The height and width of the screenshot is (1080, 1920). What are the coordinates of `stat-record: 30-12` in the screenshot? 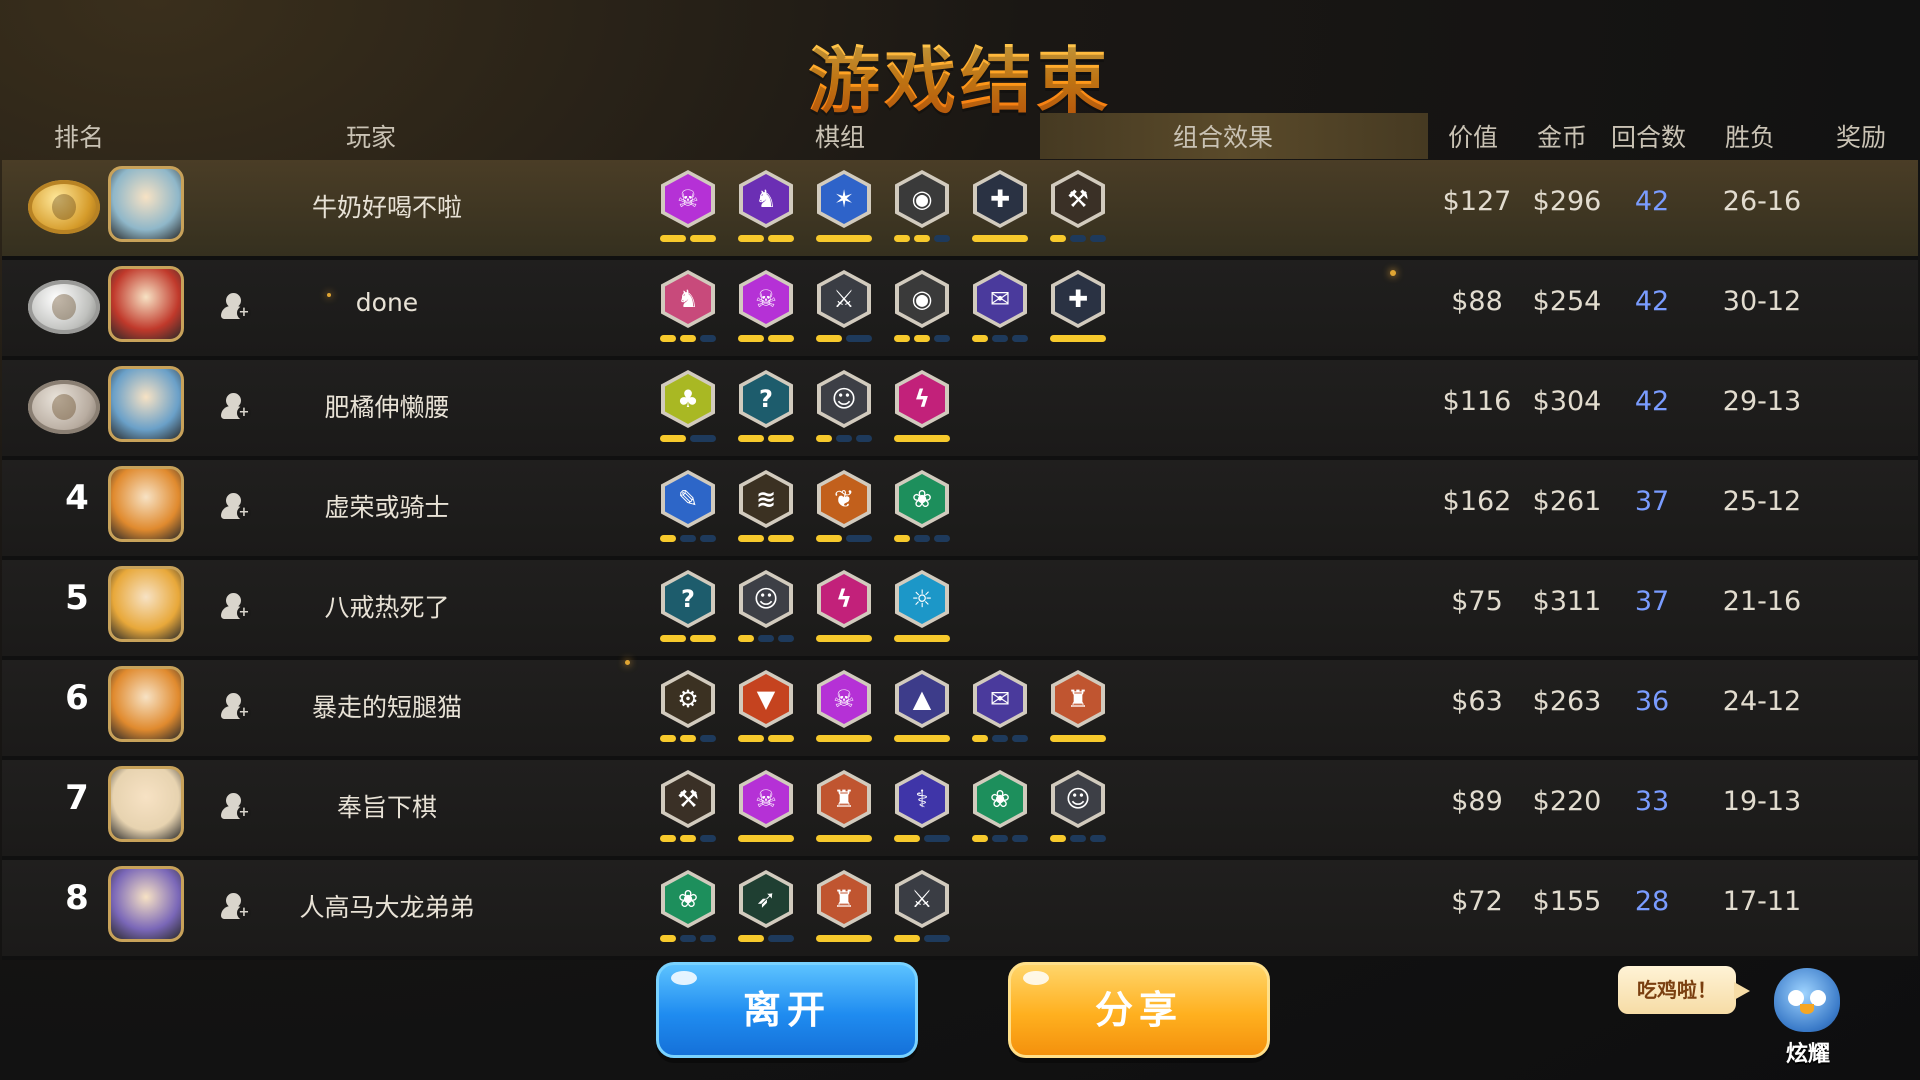 It's located at (1762, 301).